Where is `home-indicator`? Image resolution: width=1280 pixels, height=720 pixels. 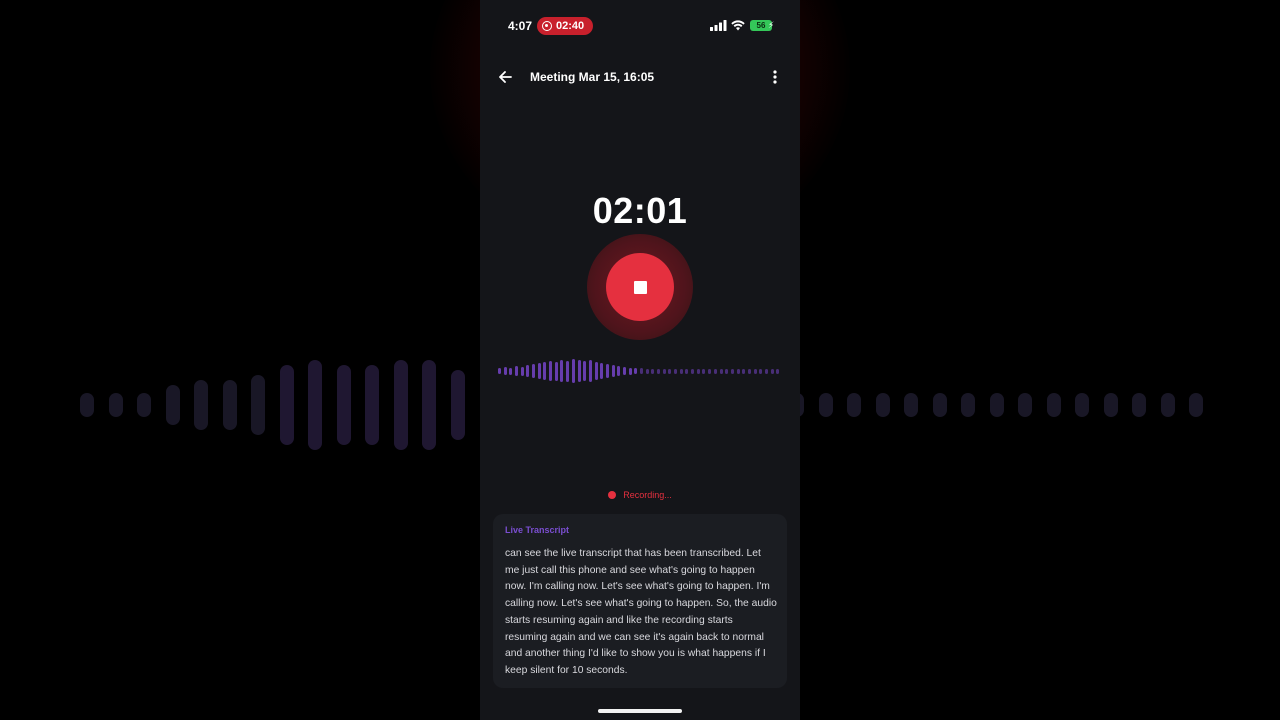 home-indicator is located at coordinates (640, 711).